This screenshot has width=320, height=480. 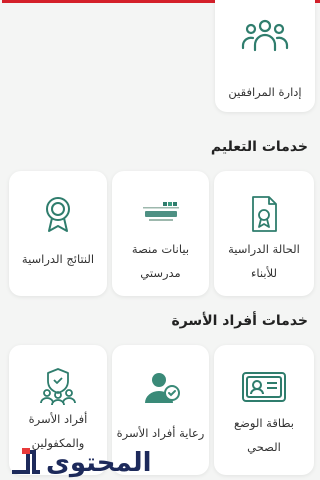 What do you see at coordinates (259, 147) in the screenshot?
I see `education-services-title: خدمات التعليم` at bounding box center [259, 147].